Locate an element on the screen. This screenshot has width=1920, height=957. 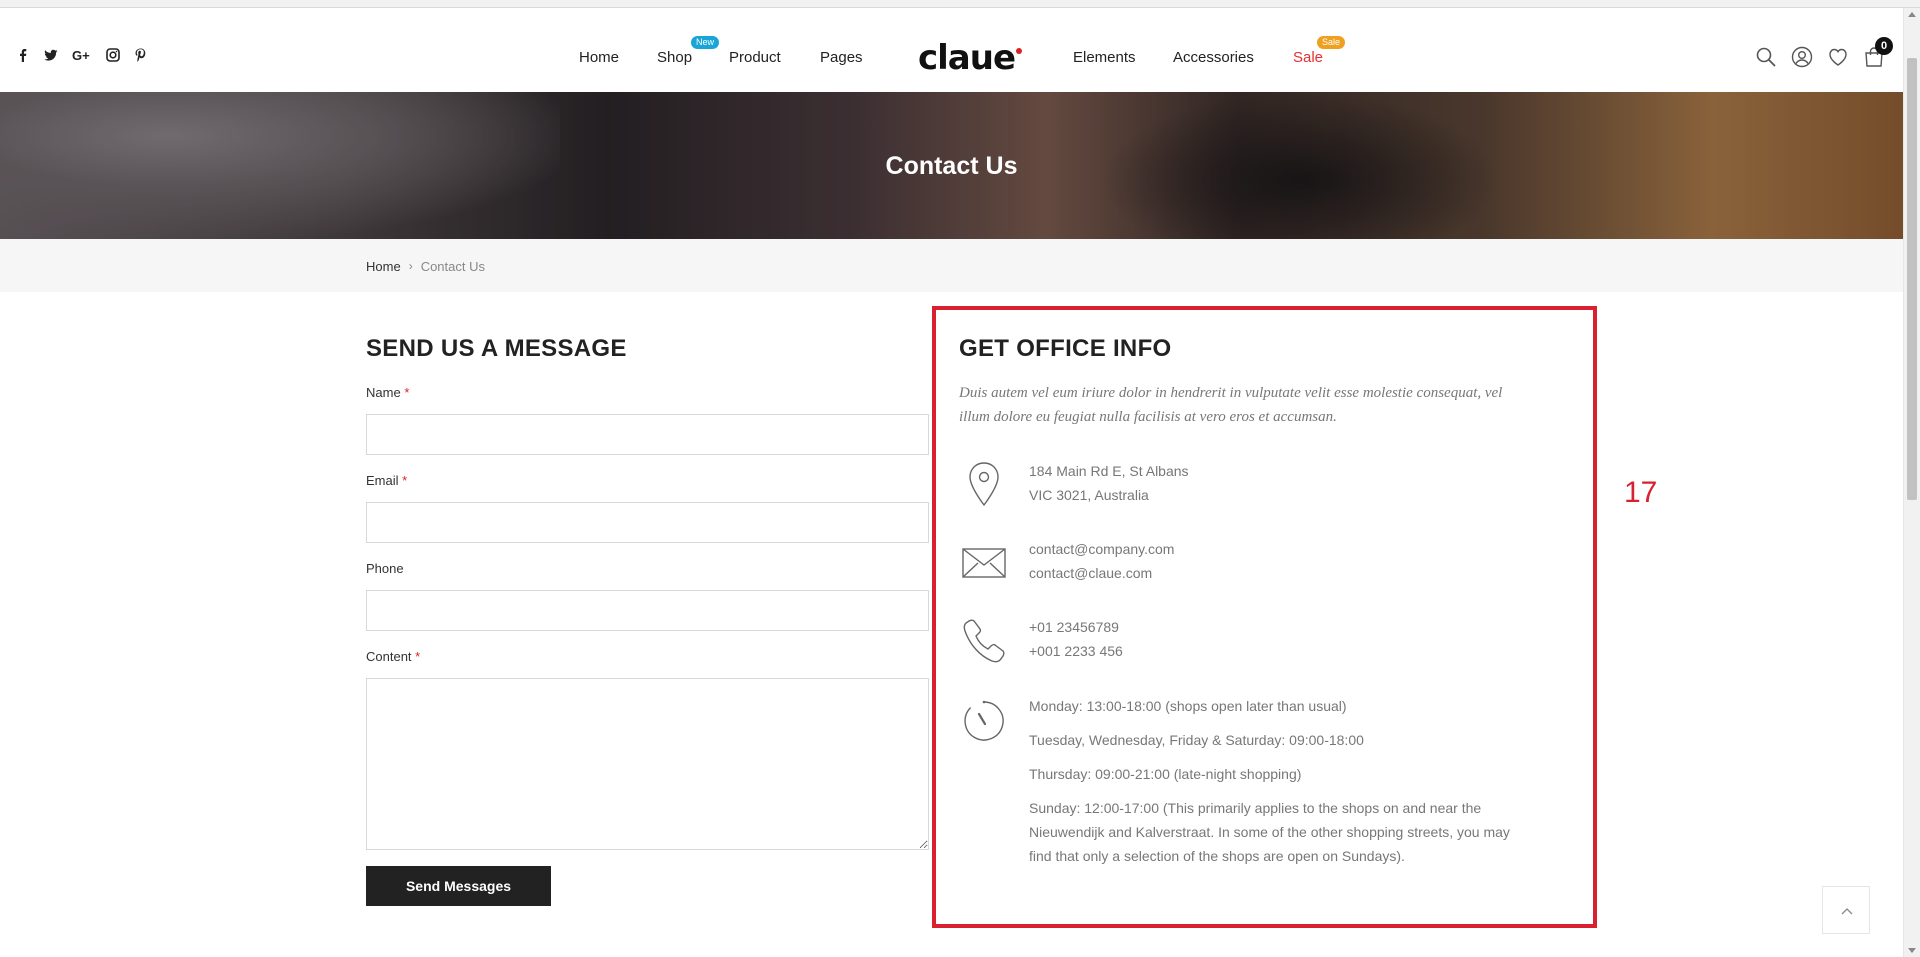
breadcrumb-home-link: Home is located at coordinates (383, 266).